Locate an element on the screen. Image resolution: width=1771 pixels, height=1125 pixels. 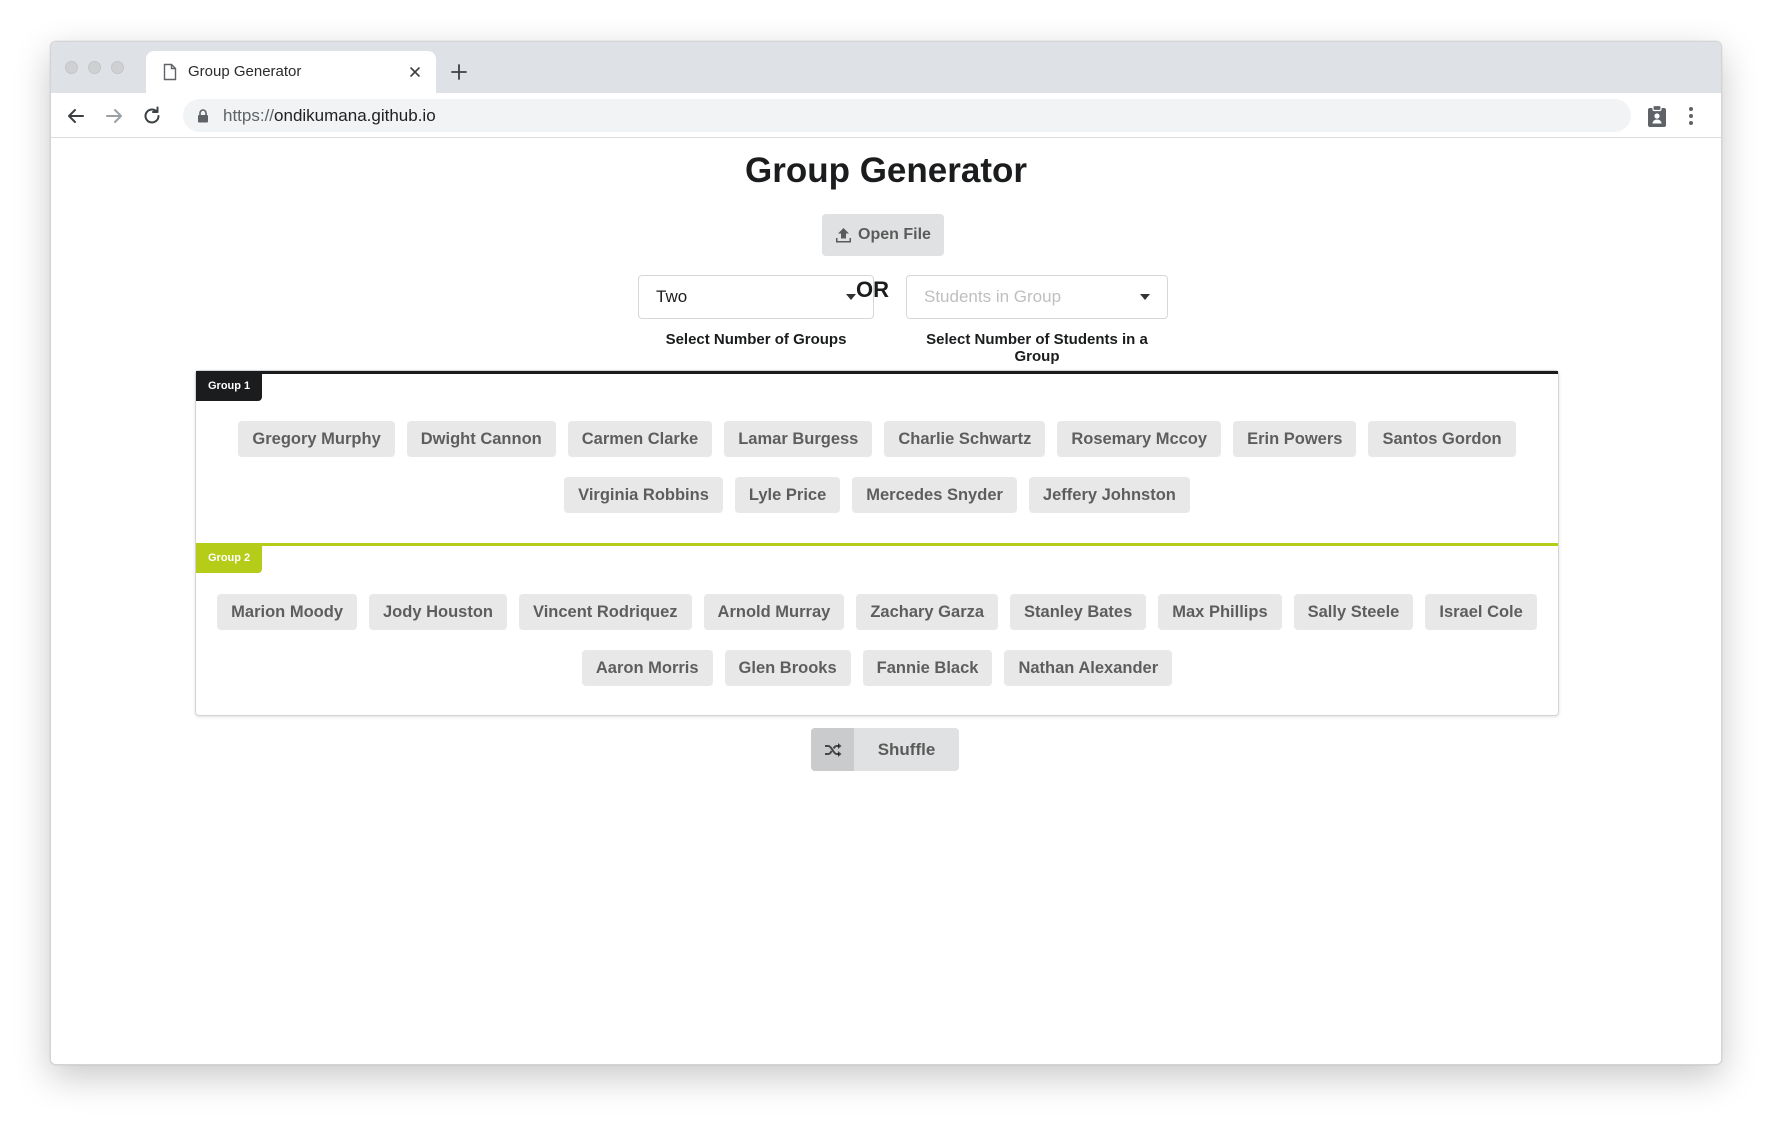
shuffle-label: Shuffle is located at coordinates (906, 749).